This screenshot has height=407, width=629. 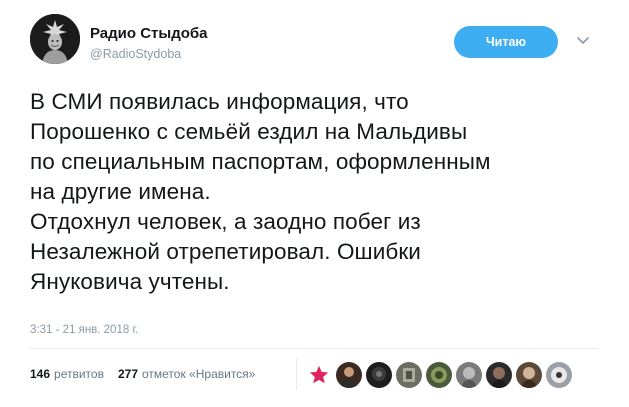 I want to click on statue-avatar-icon, so click(x=55, y=39).